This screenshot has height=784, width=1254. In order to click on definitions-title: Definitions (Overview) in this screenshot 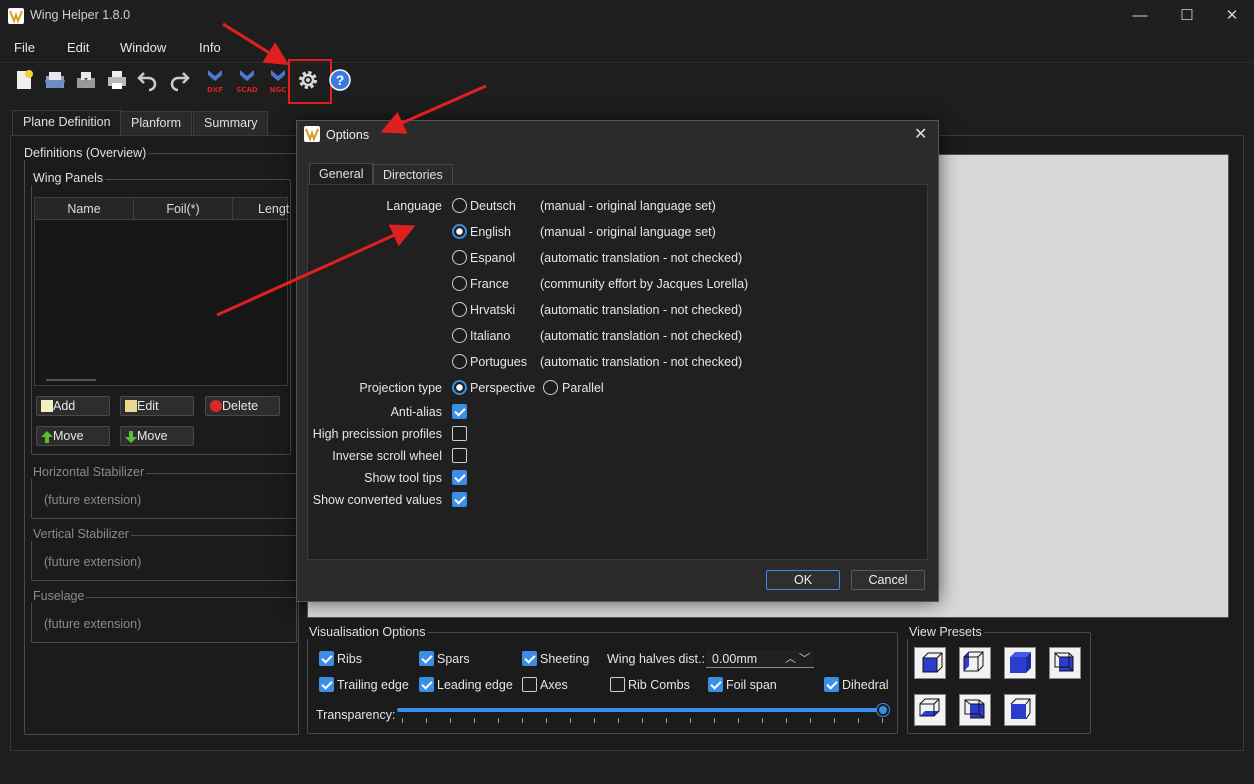, I will do `click(85, 153)`.